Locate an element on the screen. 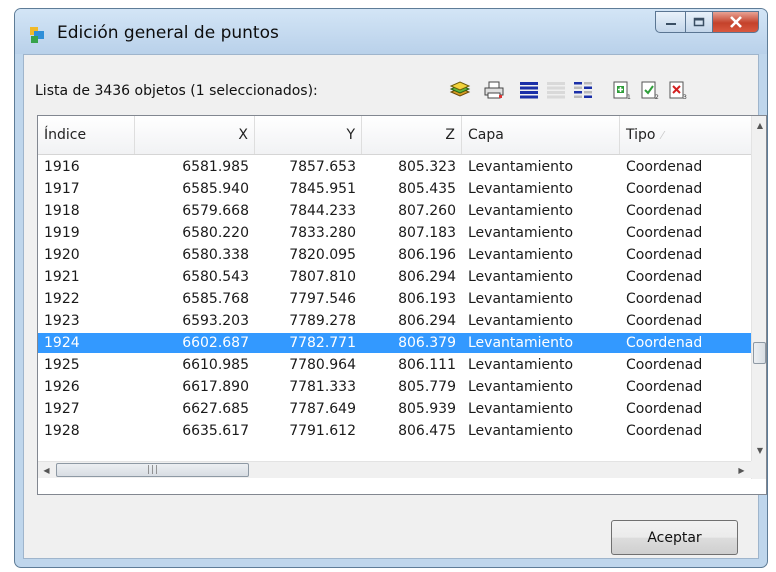  minimize-icon is located at coordinates (670, 24).